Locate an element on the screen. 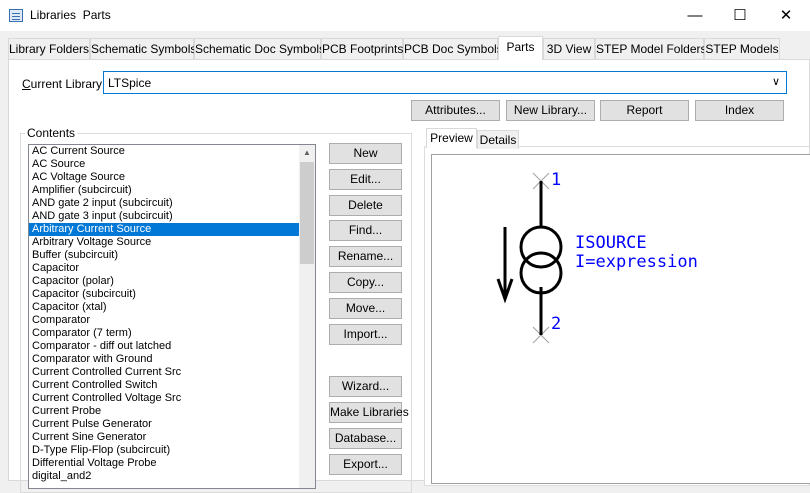 This screenshot has height=493, width=810. list-item: Comparator (7 term) is located at coordinates (172, 333).